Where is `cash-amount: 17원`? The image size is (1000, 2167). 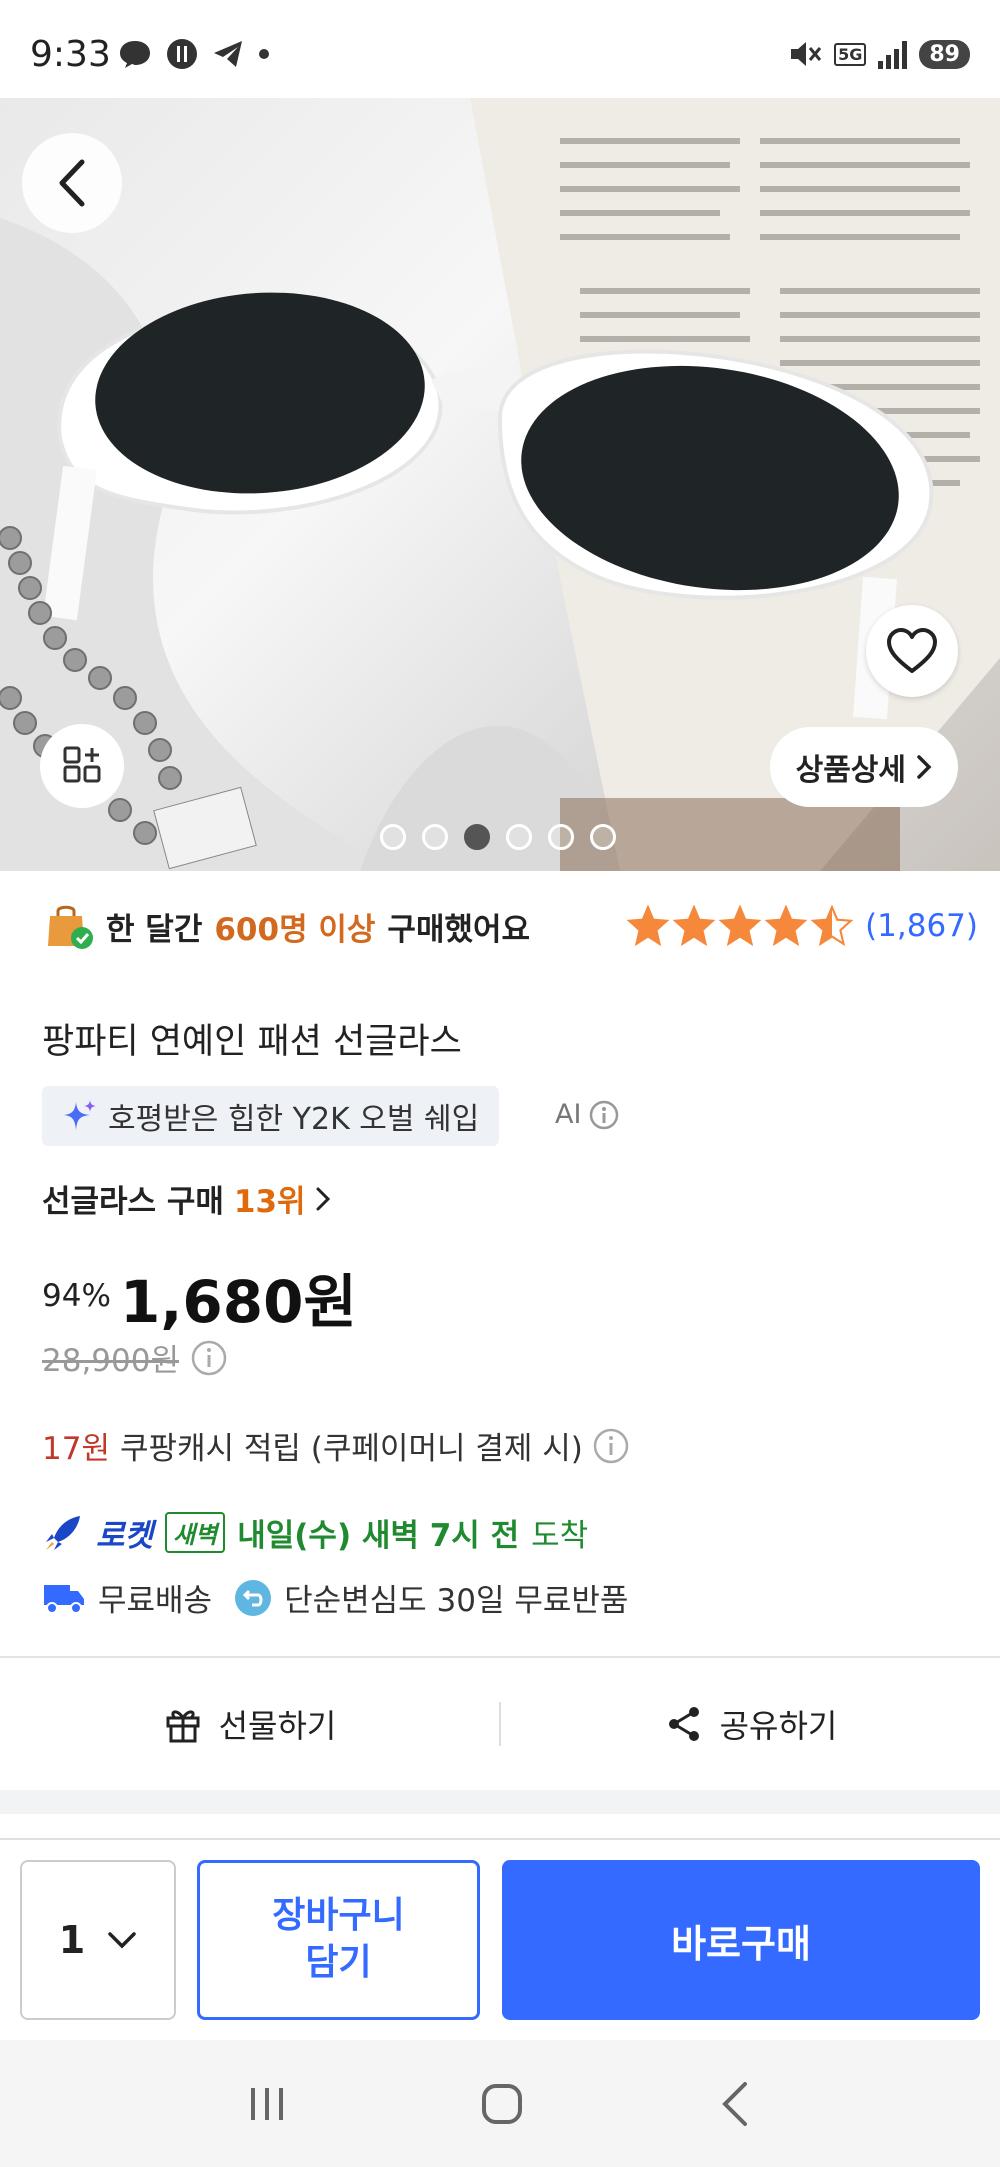 cash-amount: 17원 is located at coordinates (76, 1449).